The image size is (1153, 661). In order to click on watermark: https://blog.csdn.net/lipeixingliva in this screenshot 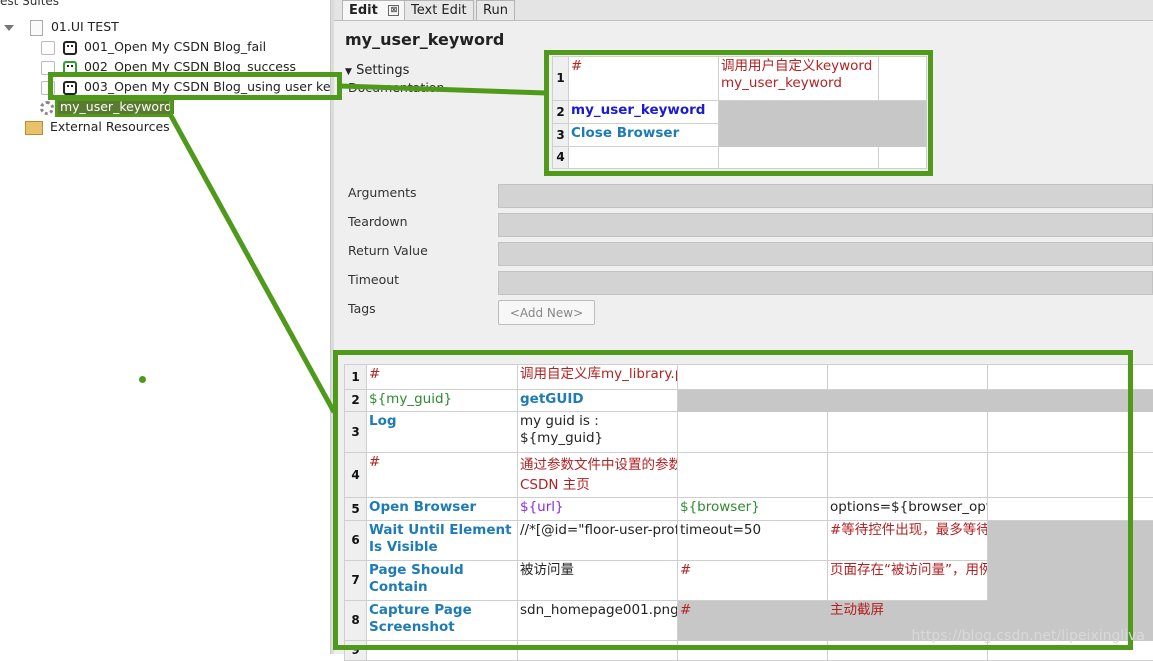, I will do `click(1028, 636)`.